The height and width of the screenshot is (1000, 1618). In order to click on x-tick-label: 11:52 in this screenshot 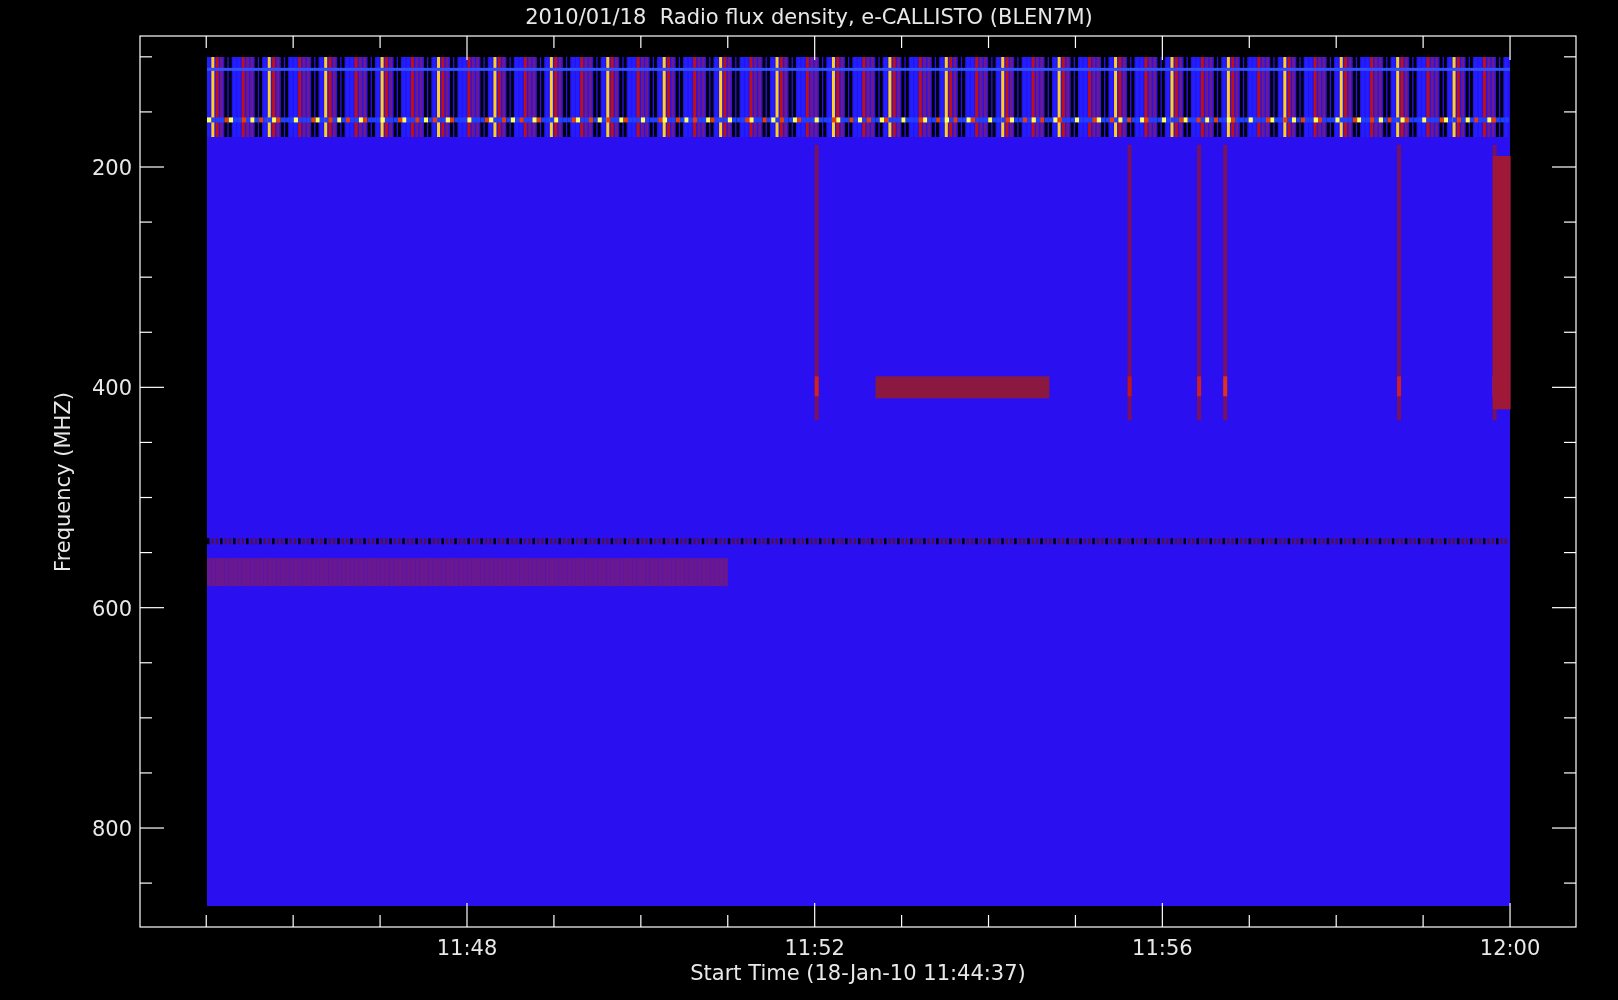, I will do `click(814, 948)`.